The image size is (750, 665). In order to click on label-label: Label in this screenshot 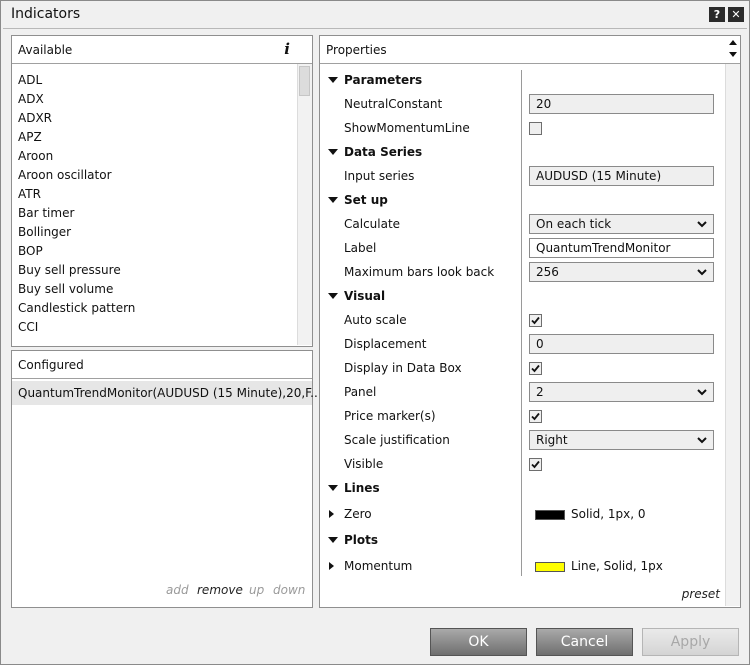, I will do `click(360, 248)`.